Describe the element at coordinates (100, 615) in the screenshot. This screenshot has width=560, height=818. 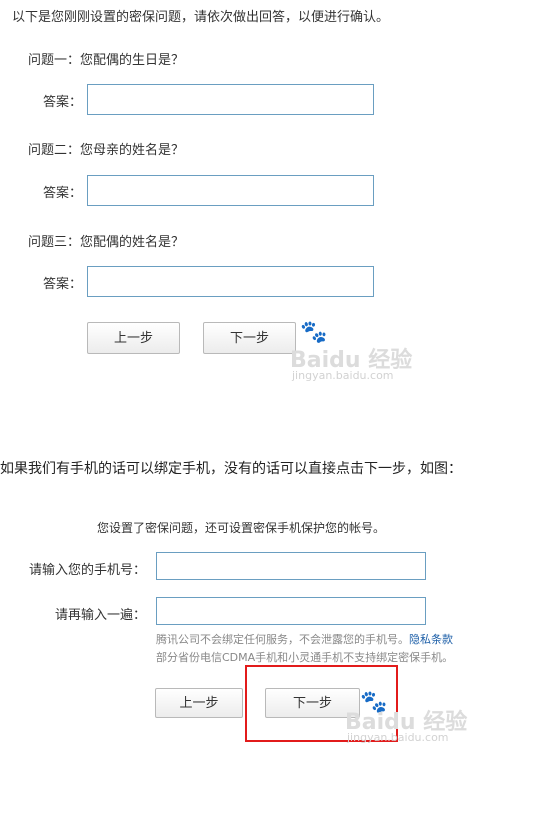
I see `confirm-phone-label: 请再输入一遍：` at that location.